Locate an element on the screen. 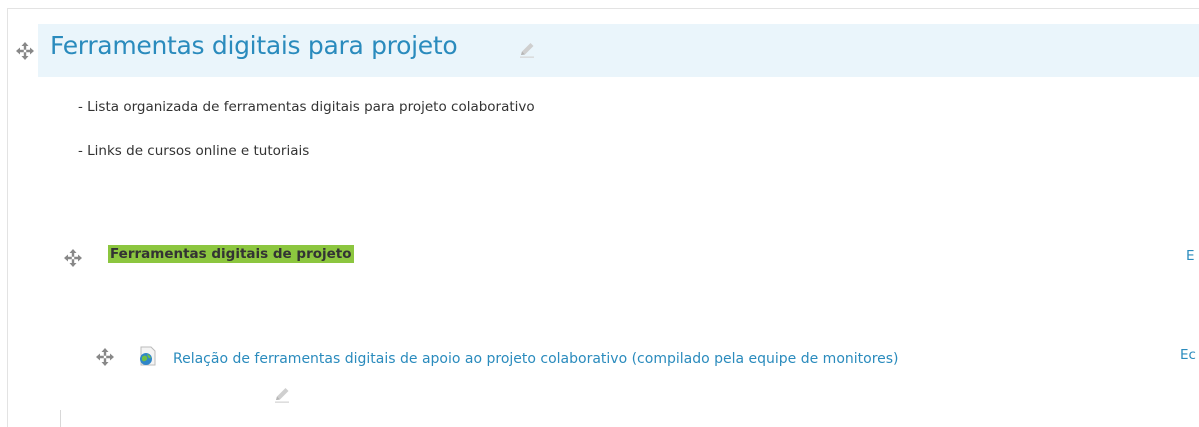 The image size is (1199, 427). label-highlighted-text: Ferramentas digitais de projeto is located at coordinates (231, 254).